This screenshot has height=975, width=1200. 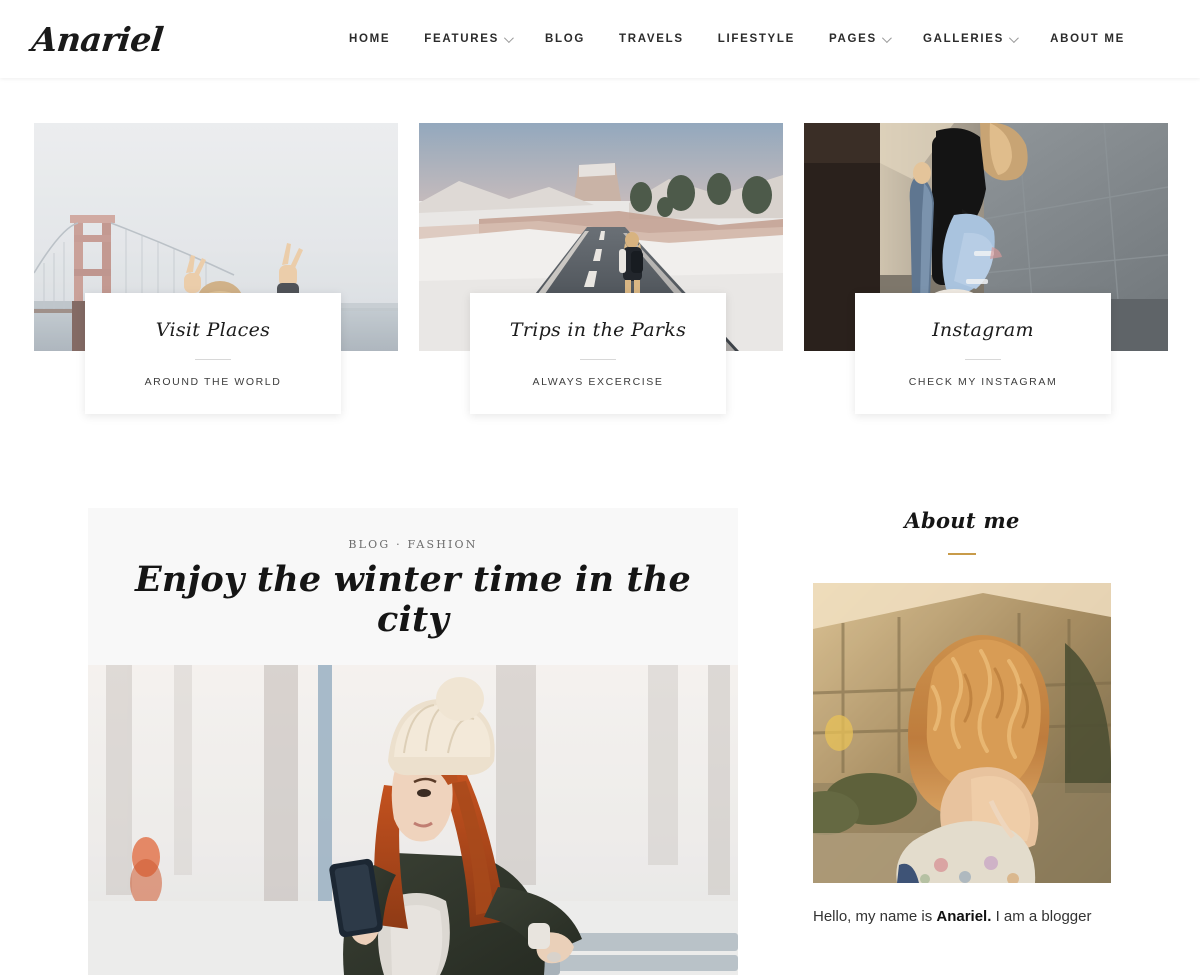 What do you see at coordinates (983, 381) in the screenshot?
I see `promo-card-subtitle: CHECK MY INSTAGRAM` at bounding box center [983, 381].